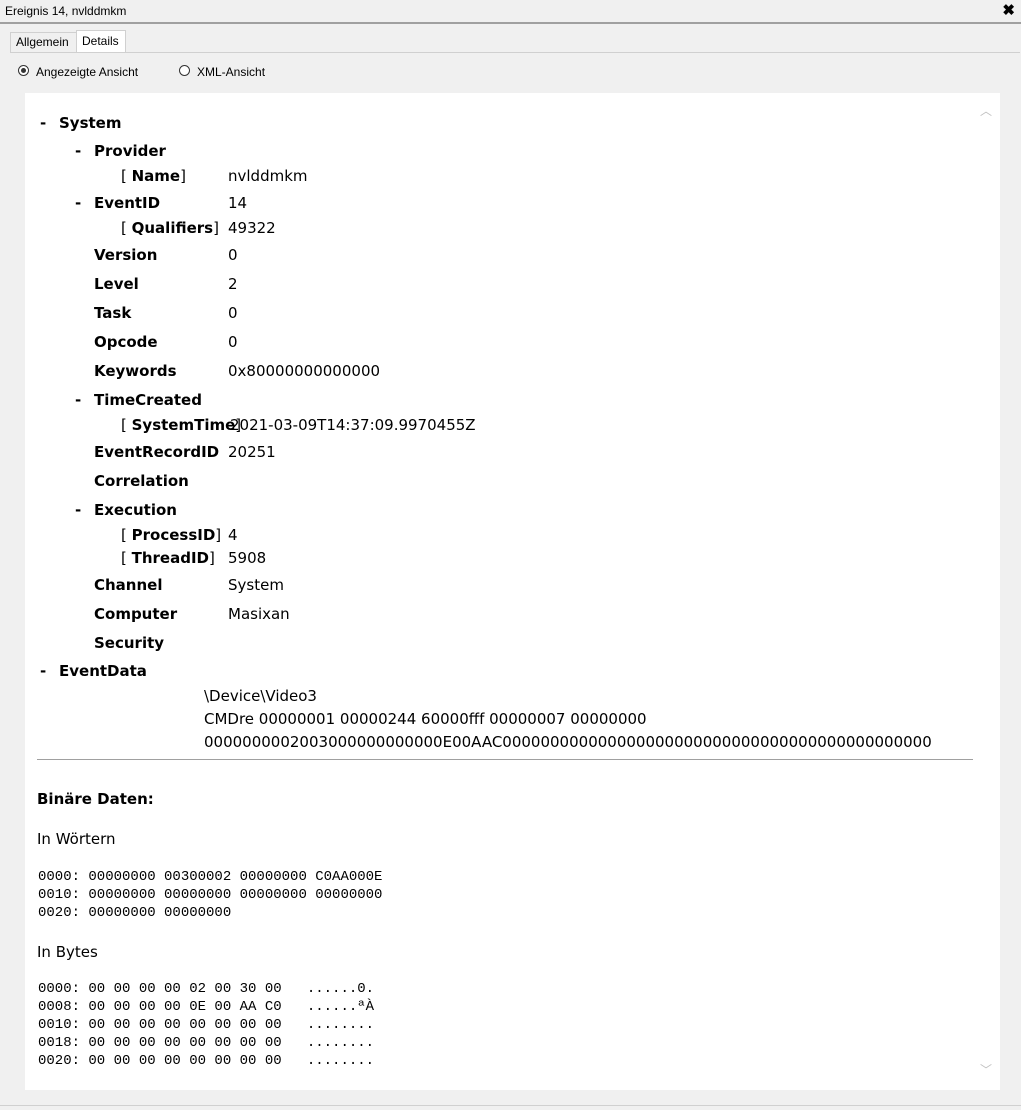 This screenshot has width=1021, height=1110. Describe the element at coordinates (157, 452) in the screenshot. I see `node-eventrecordid: EventRecordID` at that location.